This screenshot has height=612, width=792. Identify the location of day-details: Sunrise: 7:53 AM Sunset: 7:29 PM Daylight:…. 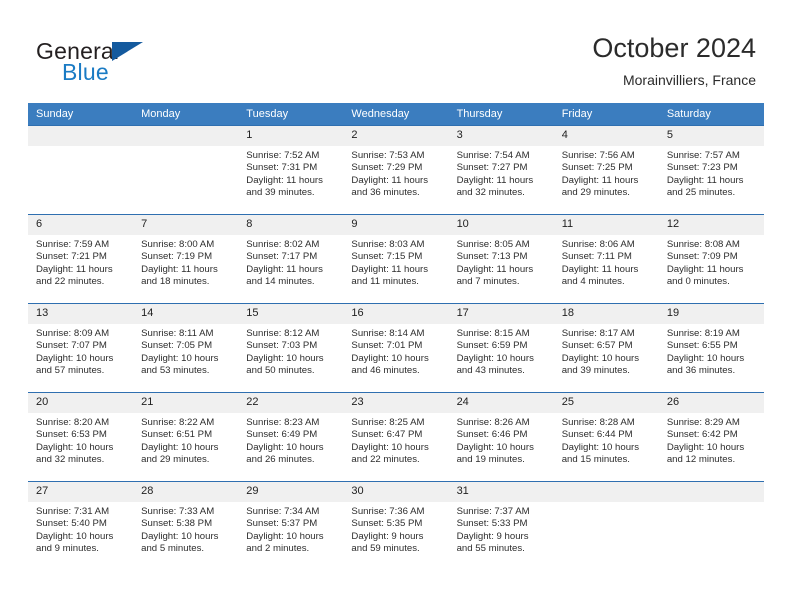
(395, 173).